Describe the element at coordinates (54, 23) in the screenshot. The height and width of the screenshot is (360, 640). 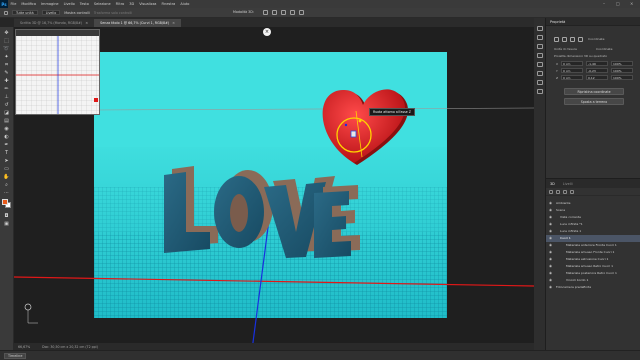
I see `tab-scritta-3d: Scritta 3D @ 16,7% (Mondo, RGB/8#) ×` at that location.